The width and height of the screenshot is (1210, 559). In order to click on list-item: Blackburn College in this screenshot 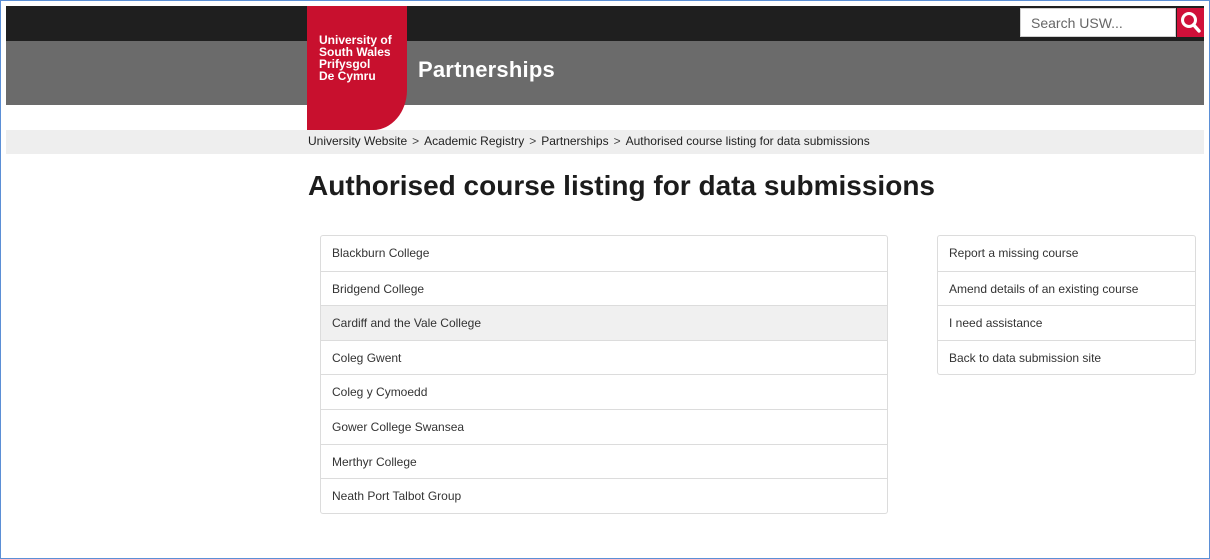, I will do `click(604, 253)`.